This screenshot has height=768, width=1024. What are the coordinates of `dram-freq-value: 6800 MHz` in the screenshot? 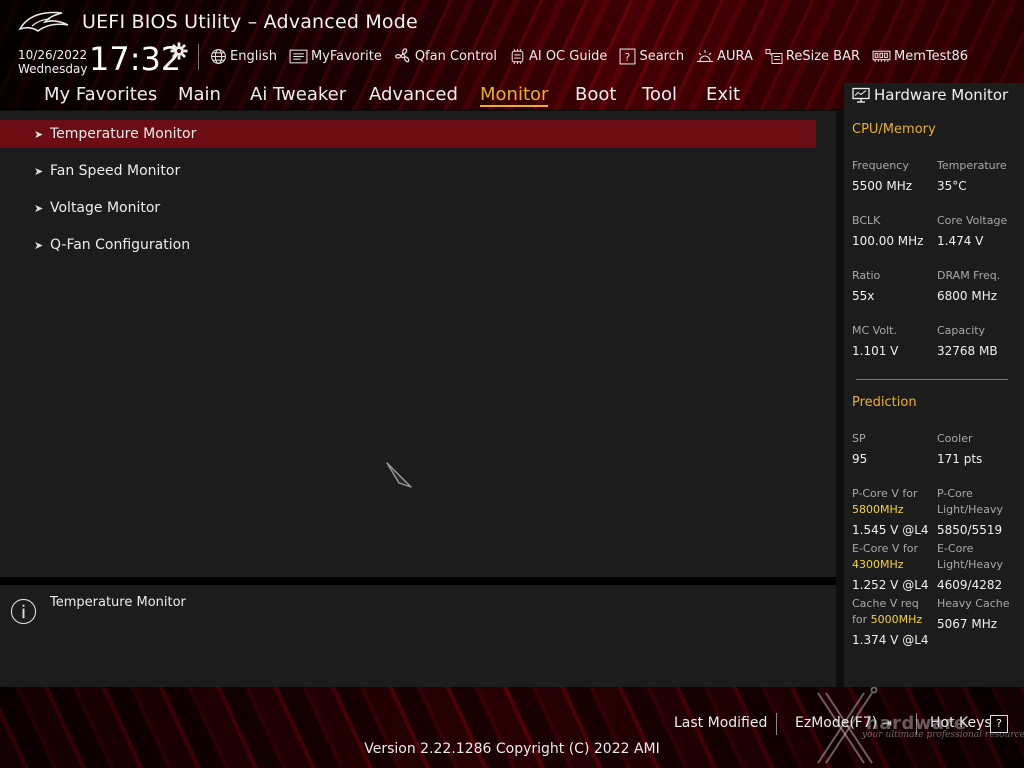 It's located at (967, 296).